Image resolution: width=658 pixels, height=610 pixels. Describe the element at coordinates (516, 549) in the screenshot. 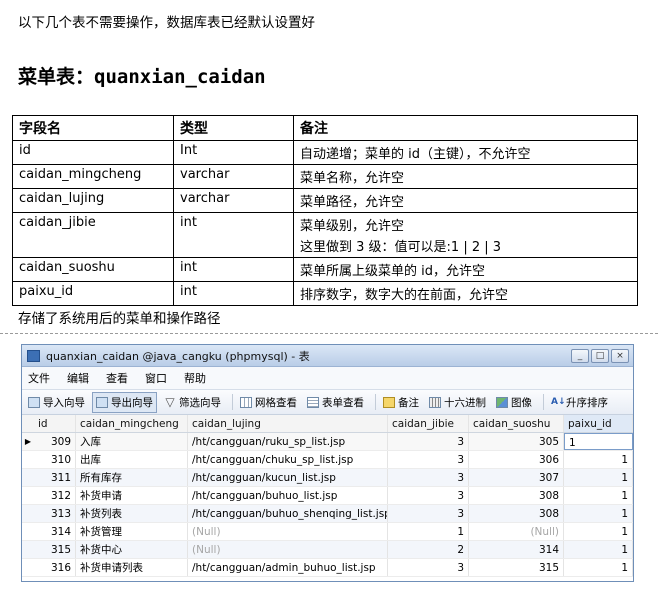

I see `cell-suoshu: 314` at that location.